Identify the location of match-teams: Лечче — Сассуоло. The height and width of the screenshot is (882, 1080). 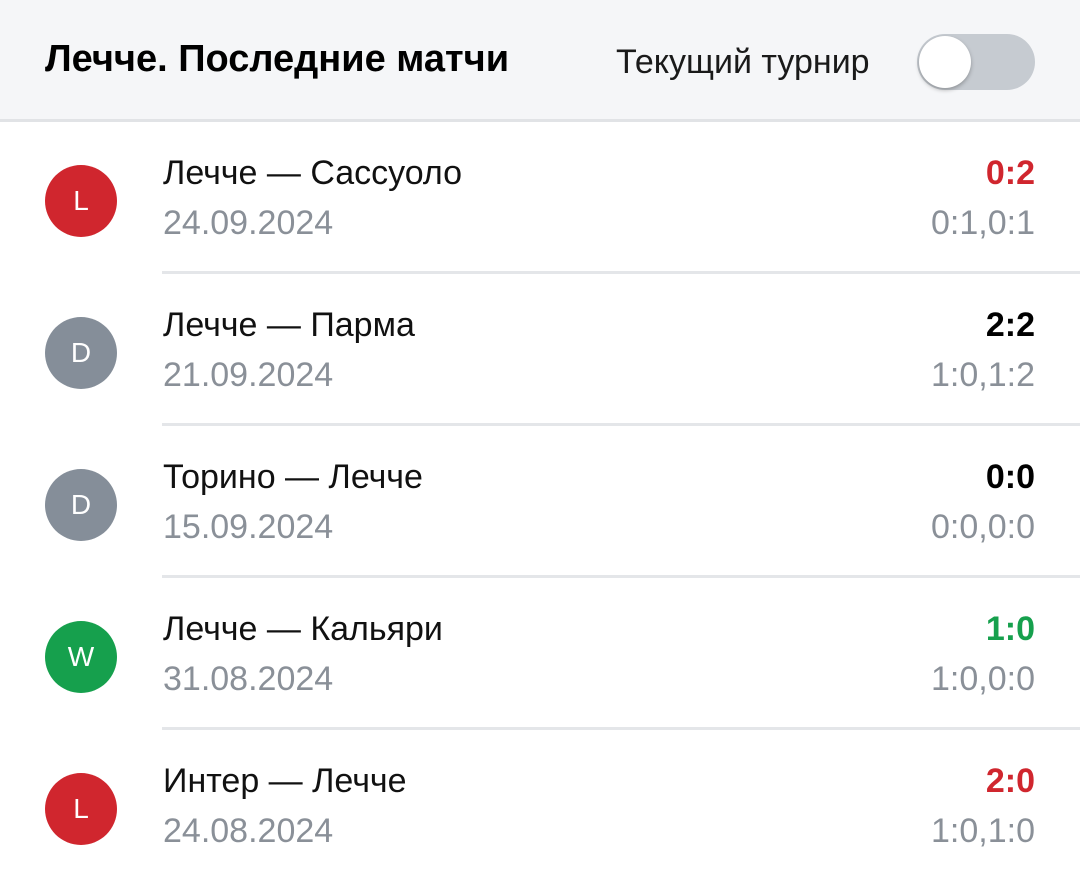
(313, 173).